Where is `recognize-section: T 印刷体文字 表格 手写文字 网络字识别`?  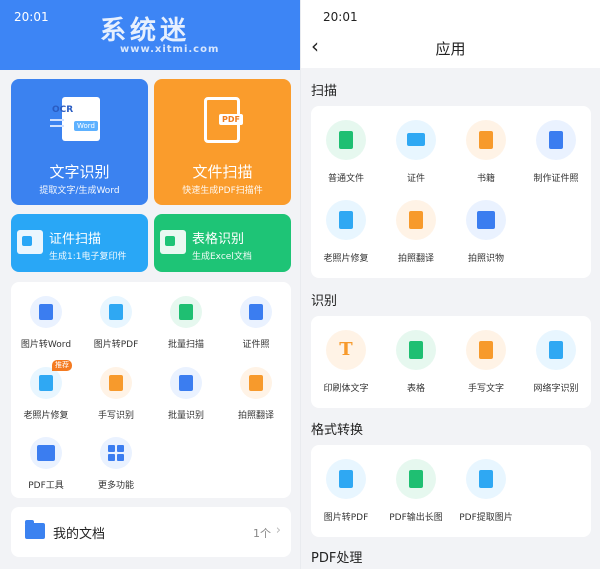 recognize-section: T 印刷体文字 表格 手写文字 网络字识别 is located at coordinates (451, 362).